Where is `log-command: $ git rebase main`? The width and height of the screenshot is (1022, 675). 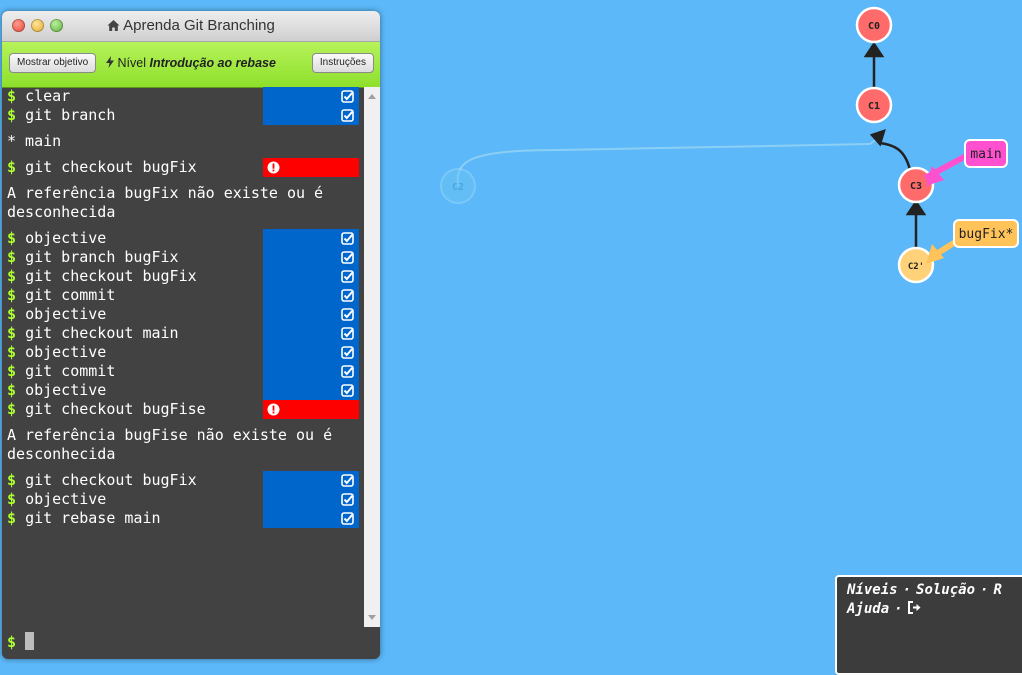
log-command: $ git rebase main is located at coordinates (182, 518).